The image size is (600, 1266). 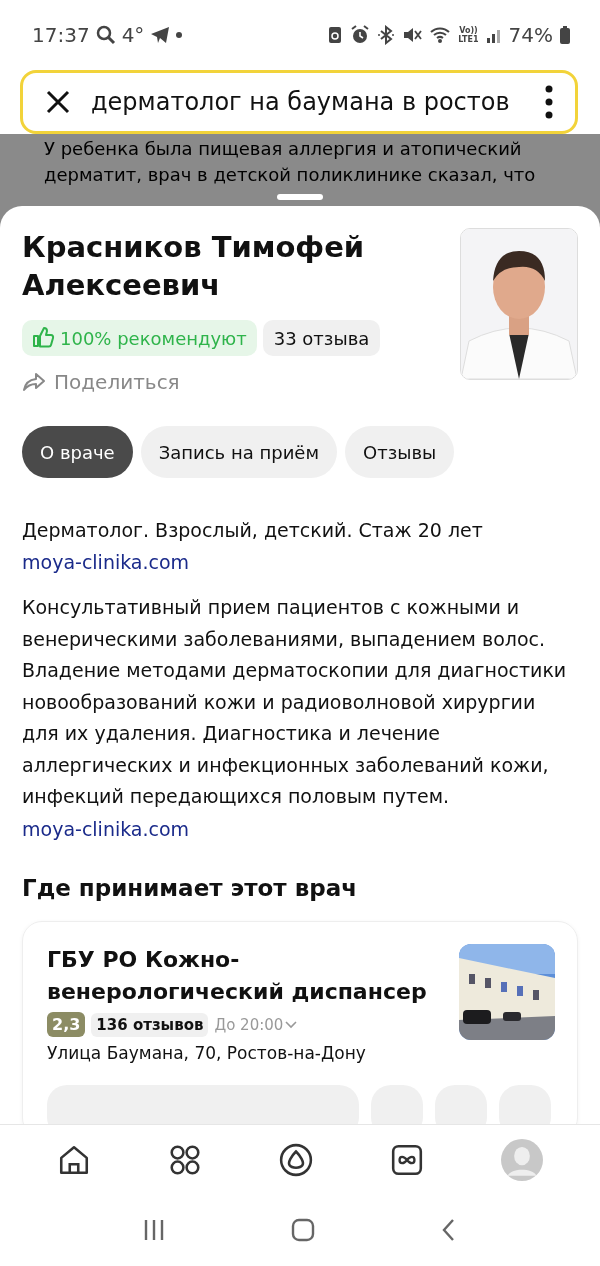 I want to click on close-button, so click(x=58, y=102).